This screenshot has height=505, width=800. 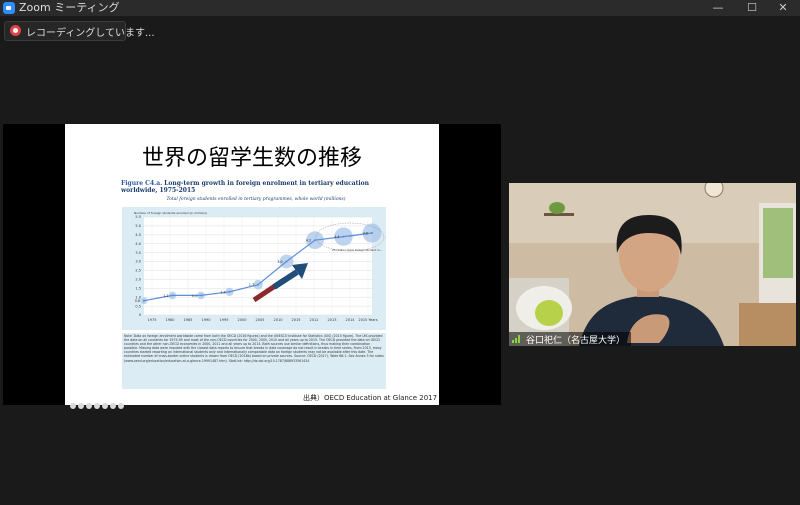 I want to click on y-tick-label: 3.5, so click(x=138, y=253).